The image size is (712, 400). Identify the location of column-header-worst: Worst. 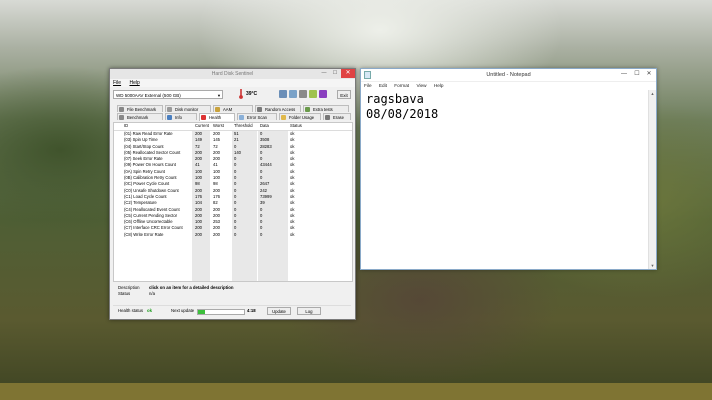
(218, 126).